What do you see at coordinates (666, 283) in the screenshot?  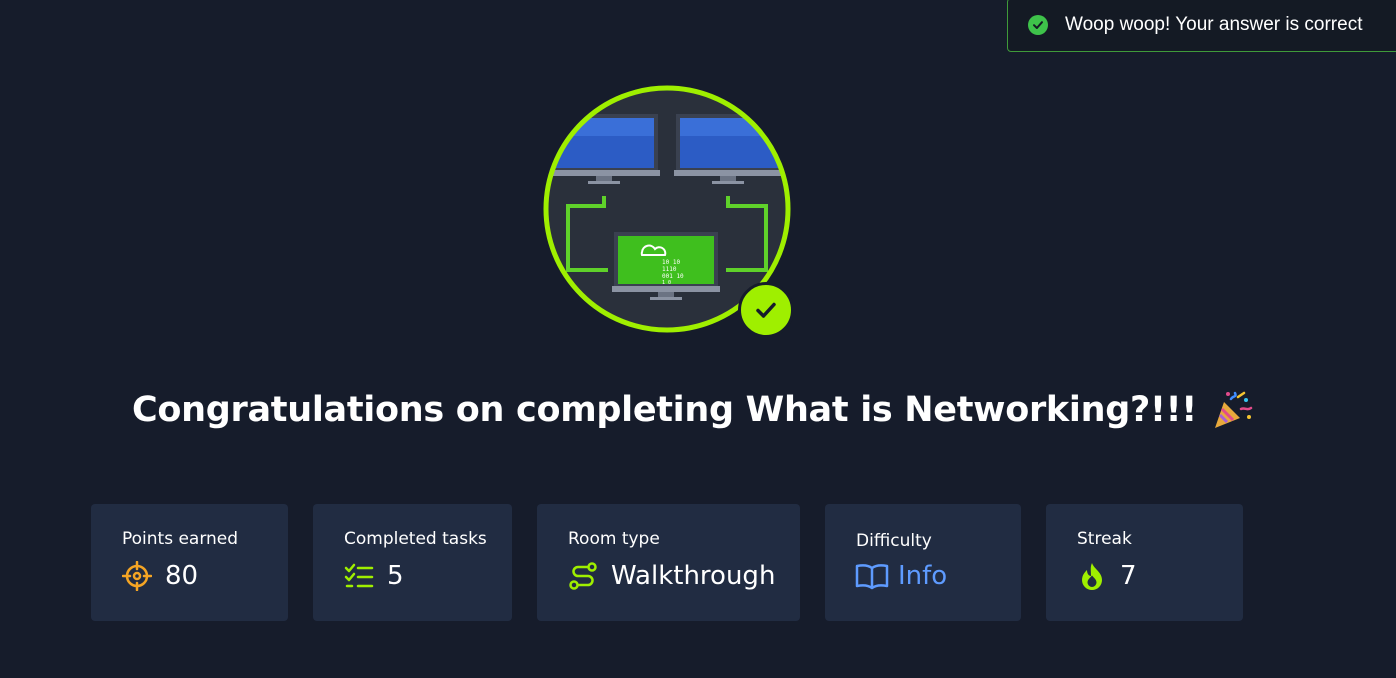 I see `badge-digits-4: 1 0` at bounding box center [666, 283].